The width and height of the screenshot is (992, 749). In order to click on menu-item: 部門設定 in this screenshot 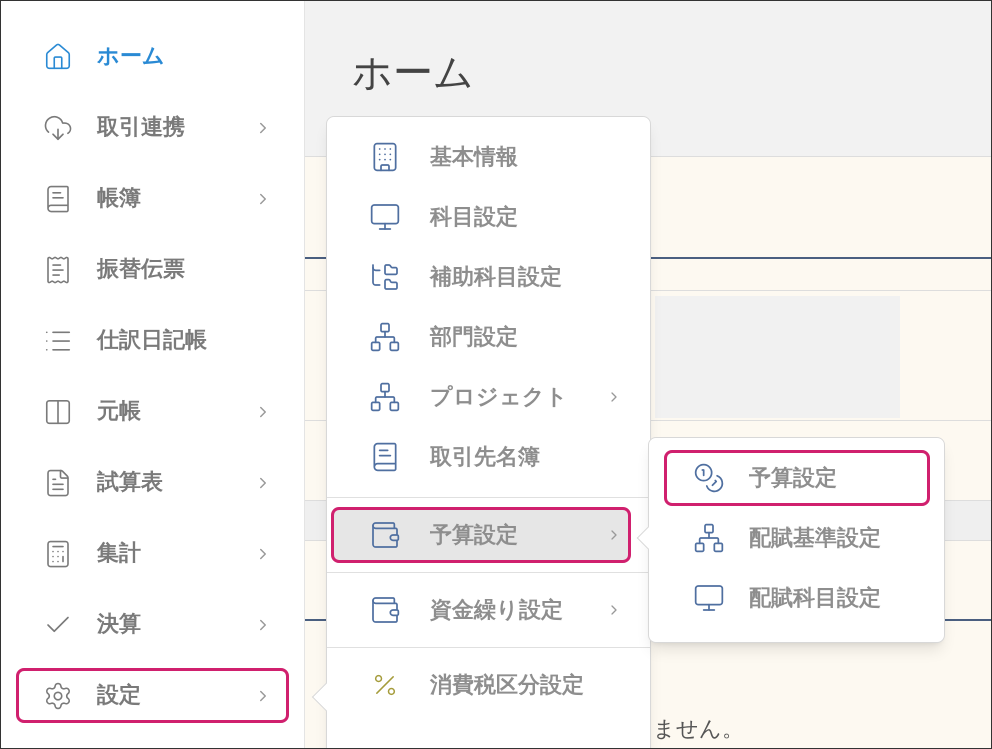, I will do `click(481, 337)`.